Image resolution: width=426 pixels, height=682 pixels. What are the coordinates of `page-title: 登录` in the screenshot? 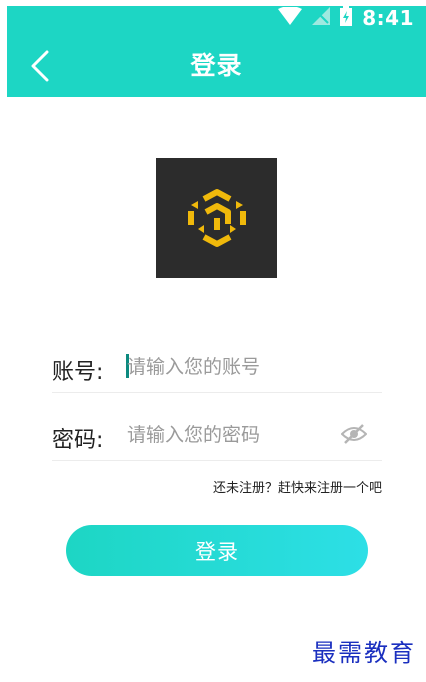 It's located at (216, 65).